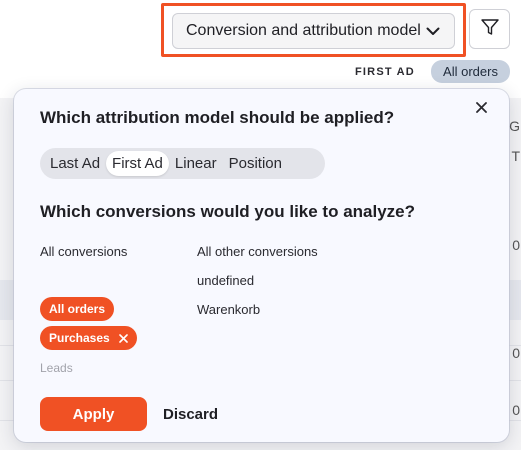 This screenshot has width=521, height=450. What do you see at coordinates (515, 156) in the screenshot?
I see `background-text: T` at bounding box center [515, 156].